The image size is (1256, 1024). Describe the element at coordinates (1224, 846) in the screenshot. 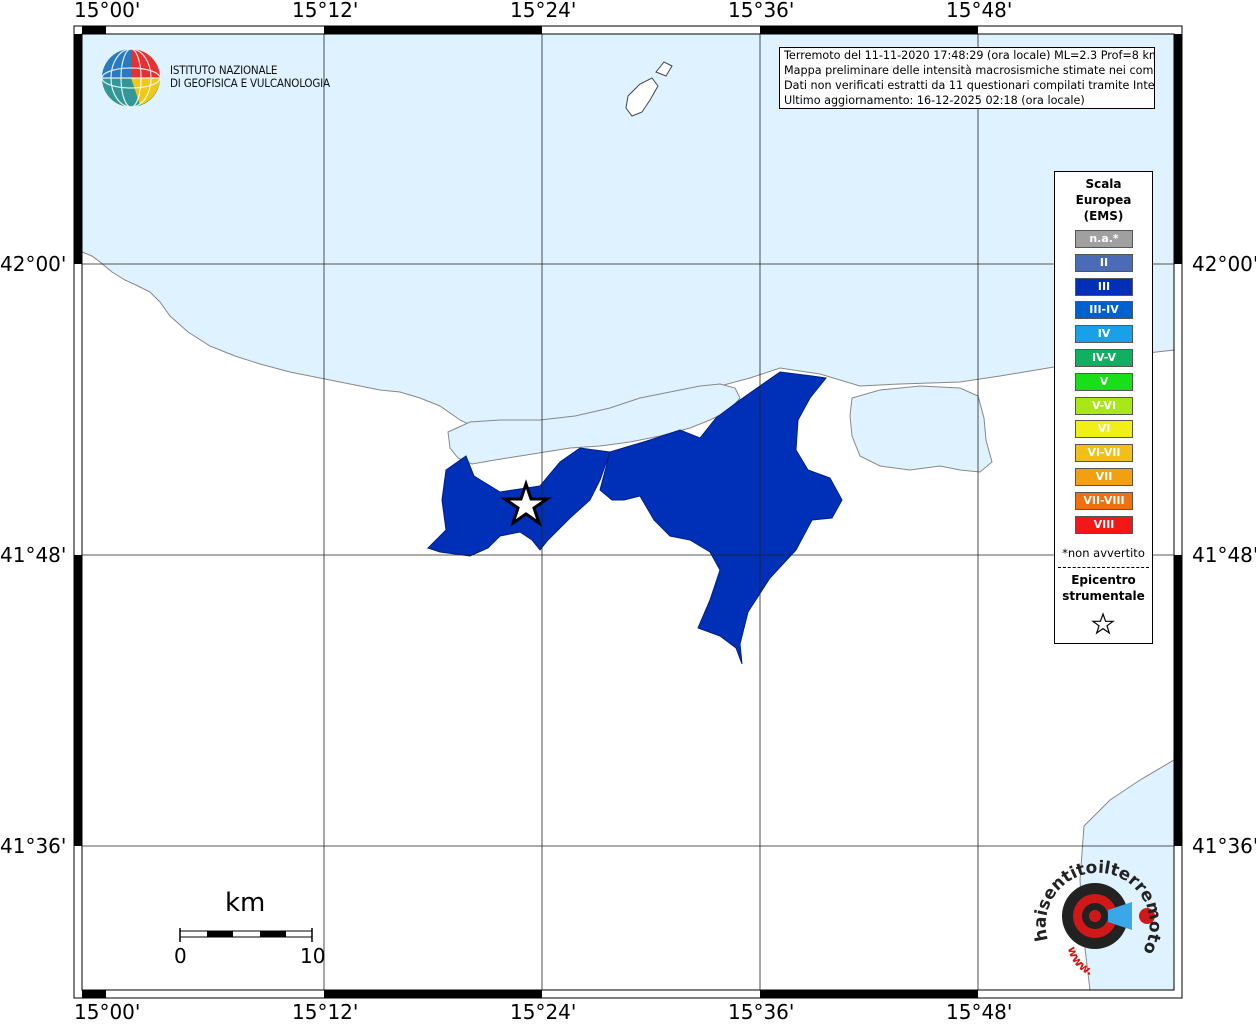

I see `right-tick-label: 41°36'` at that location.